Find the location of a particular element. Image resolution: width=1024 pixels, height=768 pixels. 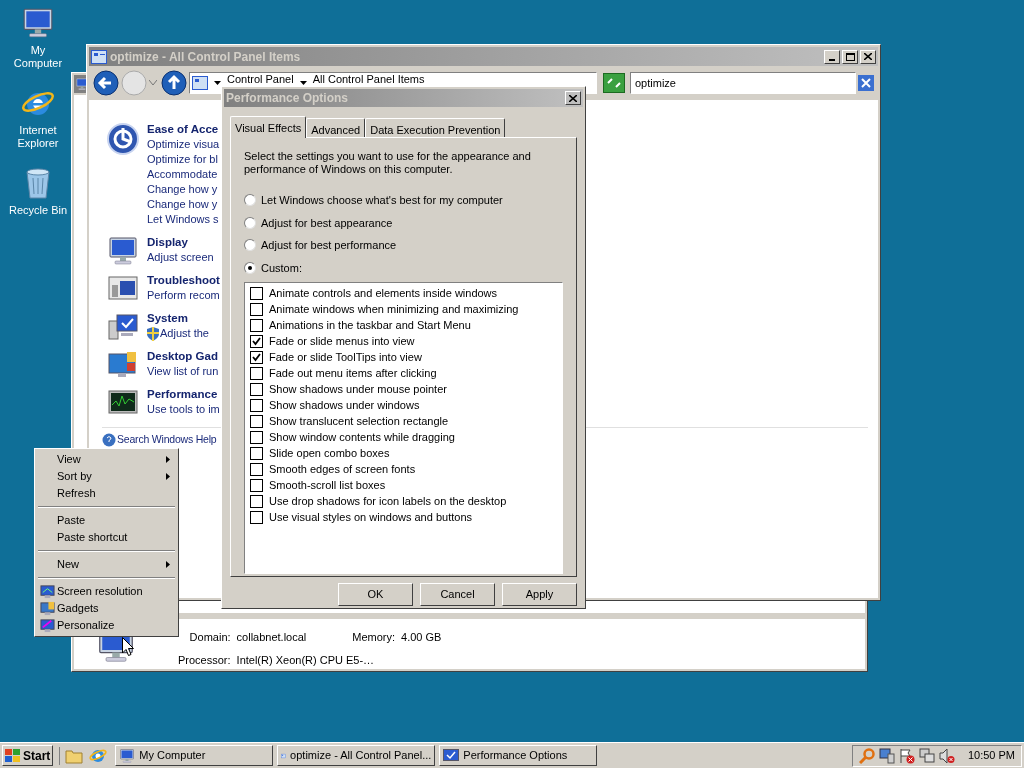

radio-label: Adjust for best performance is located at coordinates (329, 245).